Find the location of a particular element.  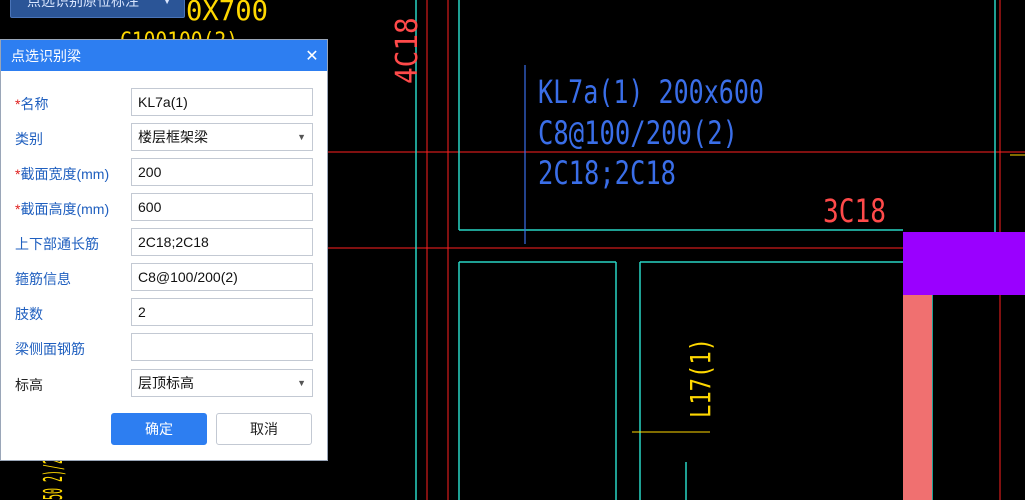

name-input is located at coordinates (222, 102).